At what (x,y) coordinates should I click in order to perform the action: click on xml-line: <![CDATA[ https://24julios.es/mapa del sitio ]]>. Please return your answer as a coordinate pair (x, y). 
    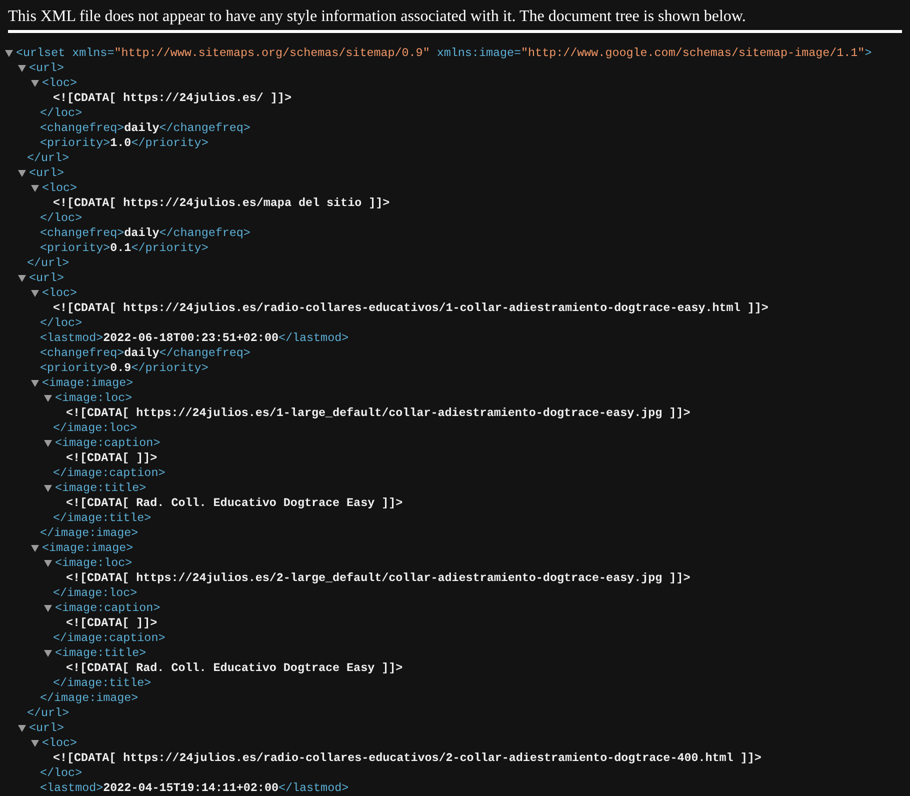
    Looking at the image, I should click on (221, 203).